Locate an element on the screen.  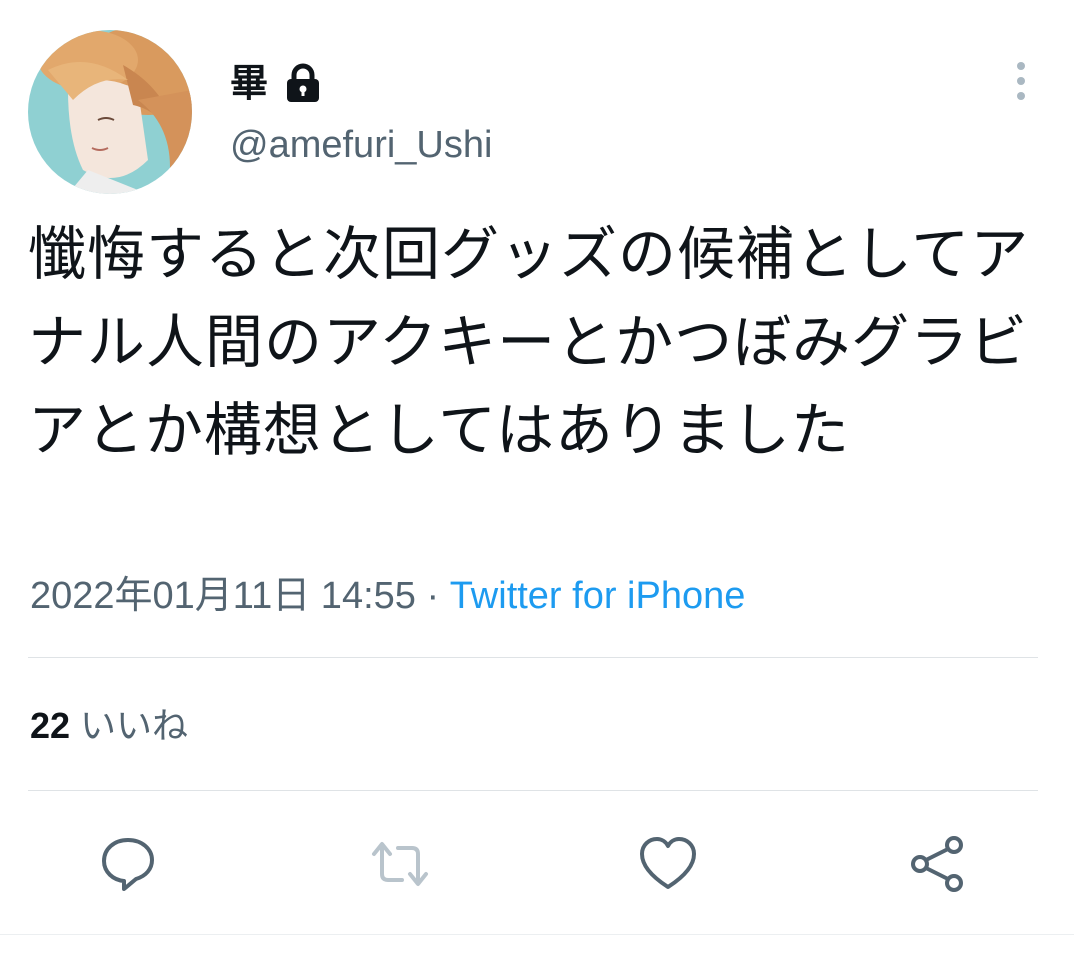
heart-icon is located at coordinates (668, 863).